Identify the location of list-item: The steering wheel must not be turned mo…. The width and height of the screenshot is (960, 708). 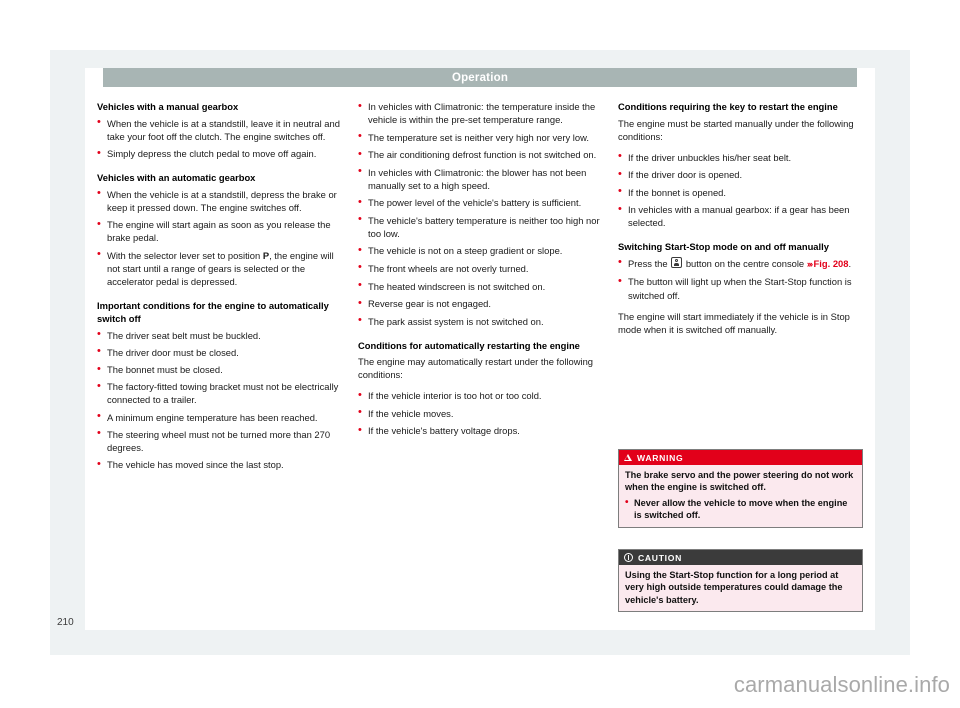
(220, 440).